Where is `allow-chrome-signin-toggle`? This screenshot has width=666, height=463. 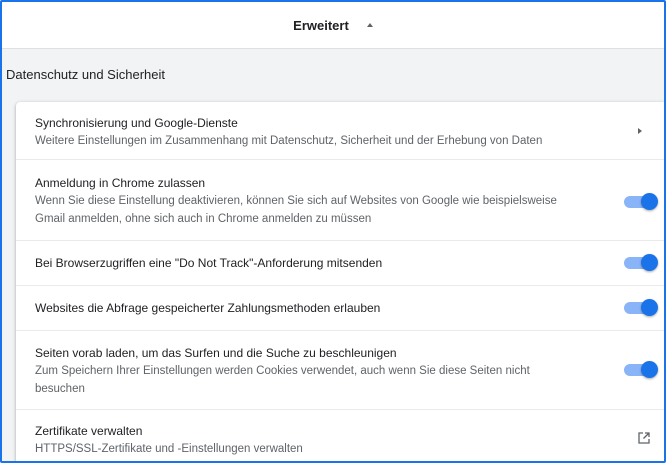
allow-chrome-signin-toggle is located at coordinates (641, 201).